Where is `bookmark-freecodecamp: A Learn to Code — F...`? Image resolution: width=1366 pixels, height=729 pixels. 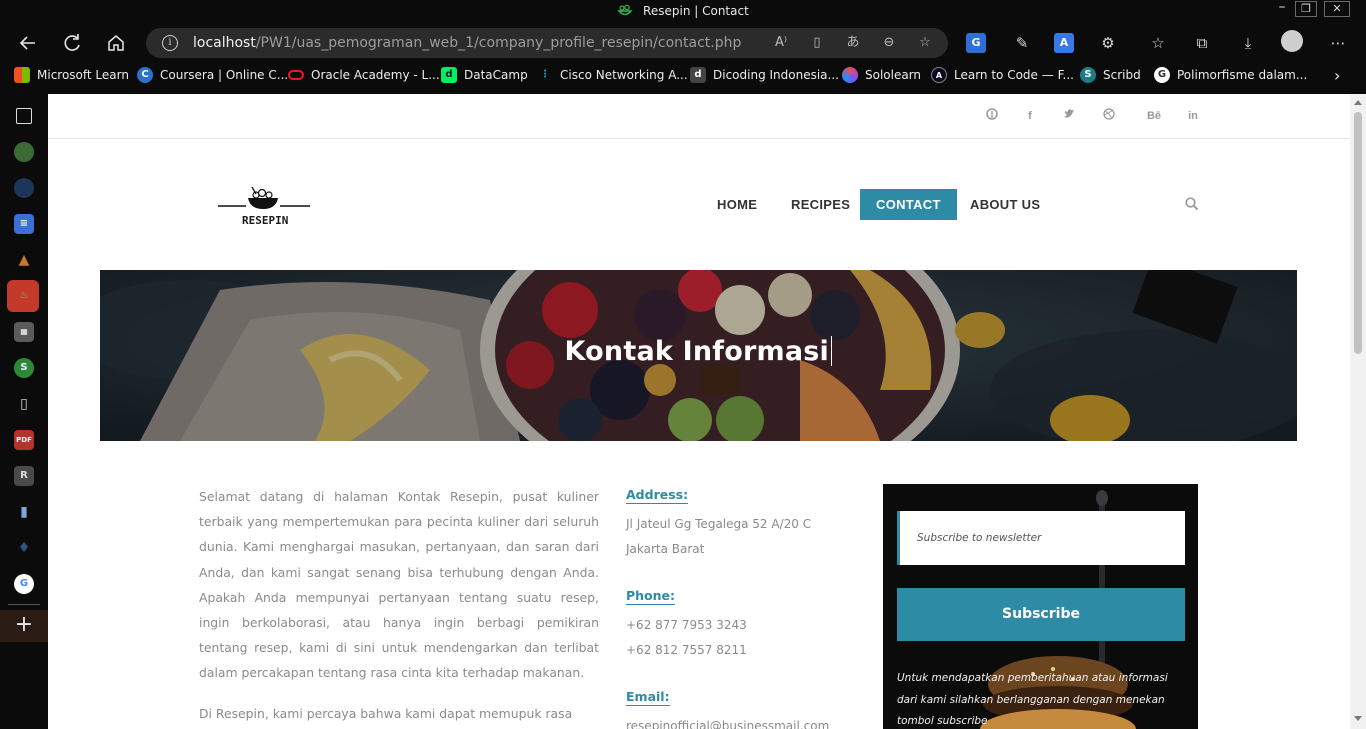 bookmark-freecodecamp: A Learn to Code — F... is located at coordinates (1002, 75).